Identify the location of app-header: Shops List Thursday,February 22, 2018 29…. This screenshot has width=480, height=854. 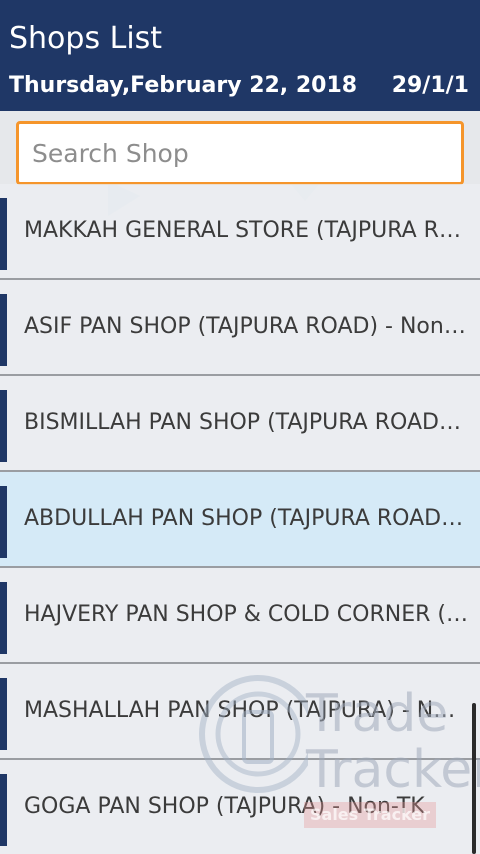
(240, 55).